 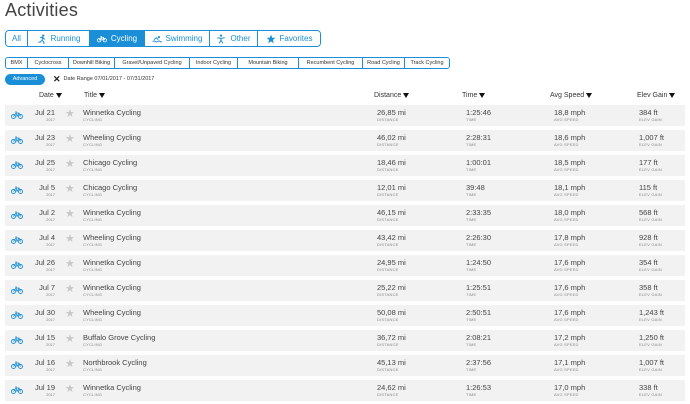 I want to click on activity-title-link: Buffalo Grove Cycling, so click(x=119, y=337).